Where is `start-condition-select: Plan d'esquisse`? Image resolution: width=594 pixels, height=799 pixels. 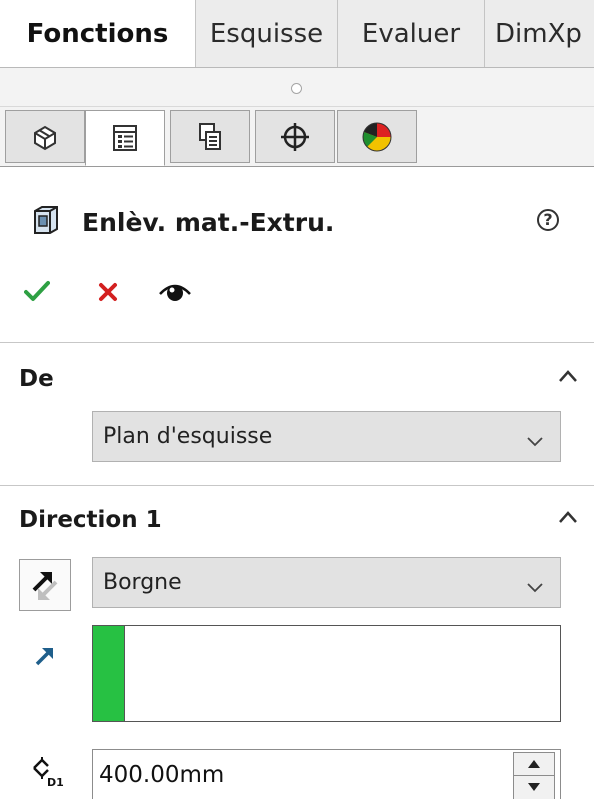
start-condition-select: Plan d'esquisse is located at coordinates (326, 436).